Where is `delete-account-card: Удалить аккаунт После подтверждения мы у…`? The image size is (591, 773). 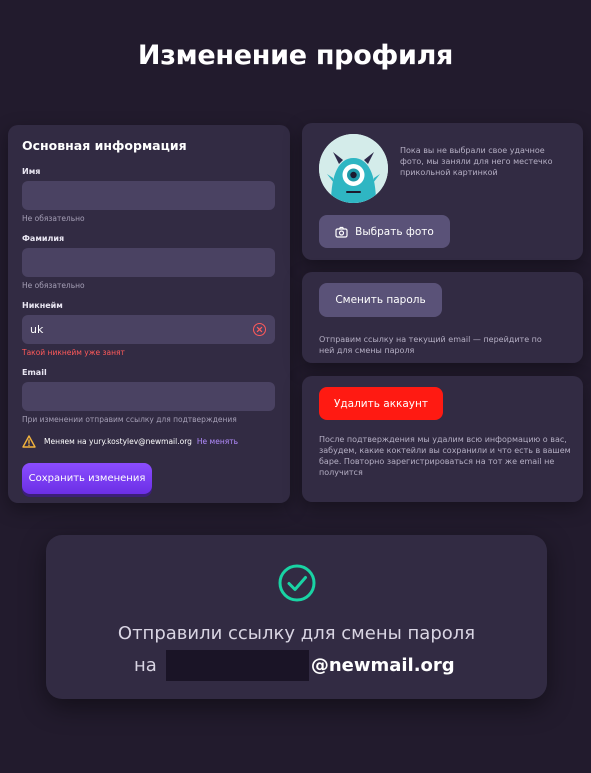 delete-account-card: Удалить аккаунт После подтверждения мы у… is located at coordinates (442, 439).